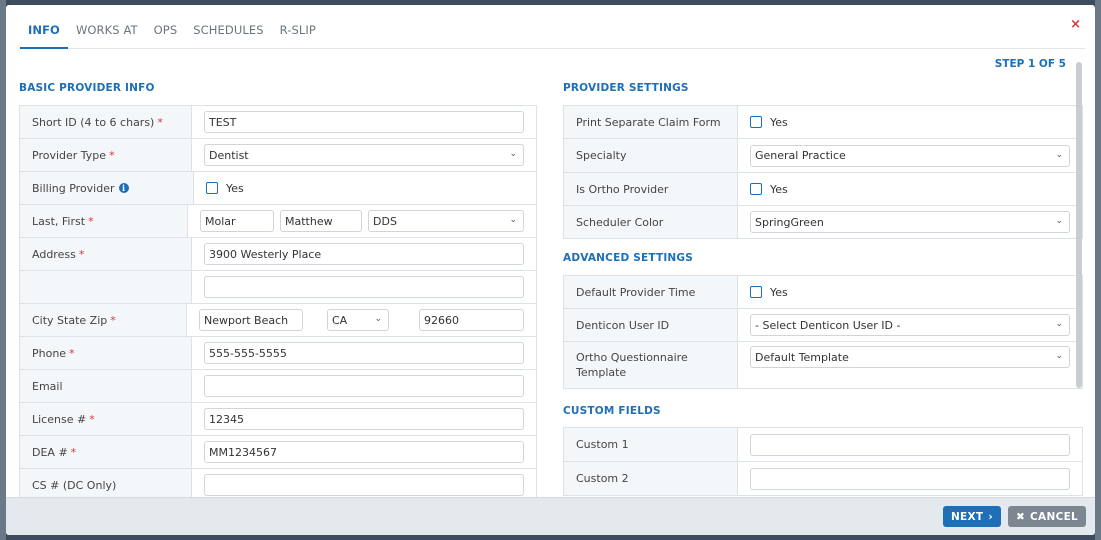  What do you see at coordinates (321, 221) in the screenshot?
I see `first-name-input: Matthew` at bounding box center [321, 221].